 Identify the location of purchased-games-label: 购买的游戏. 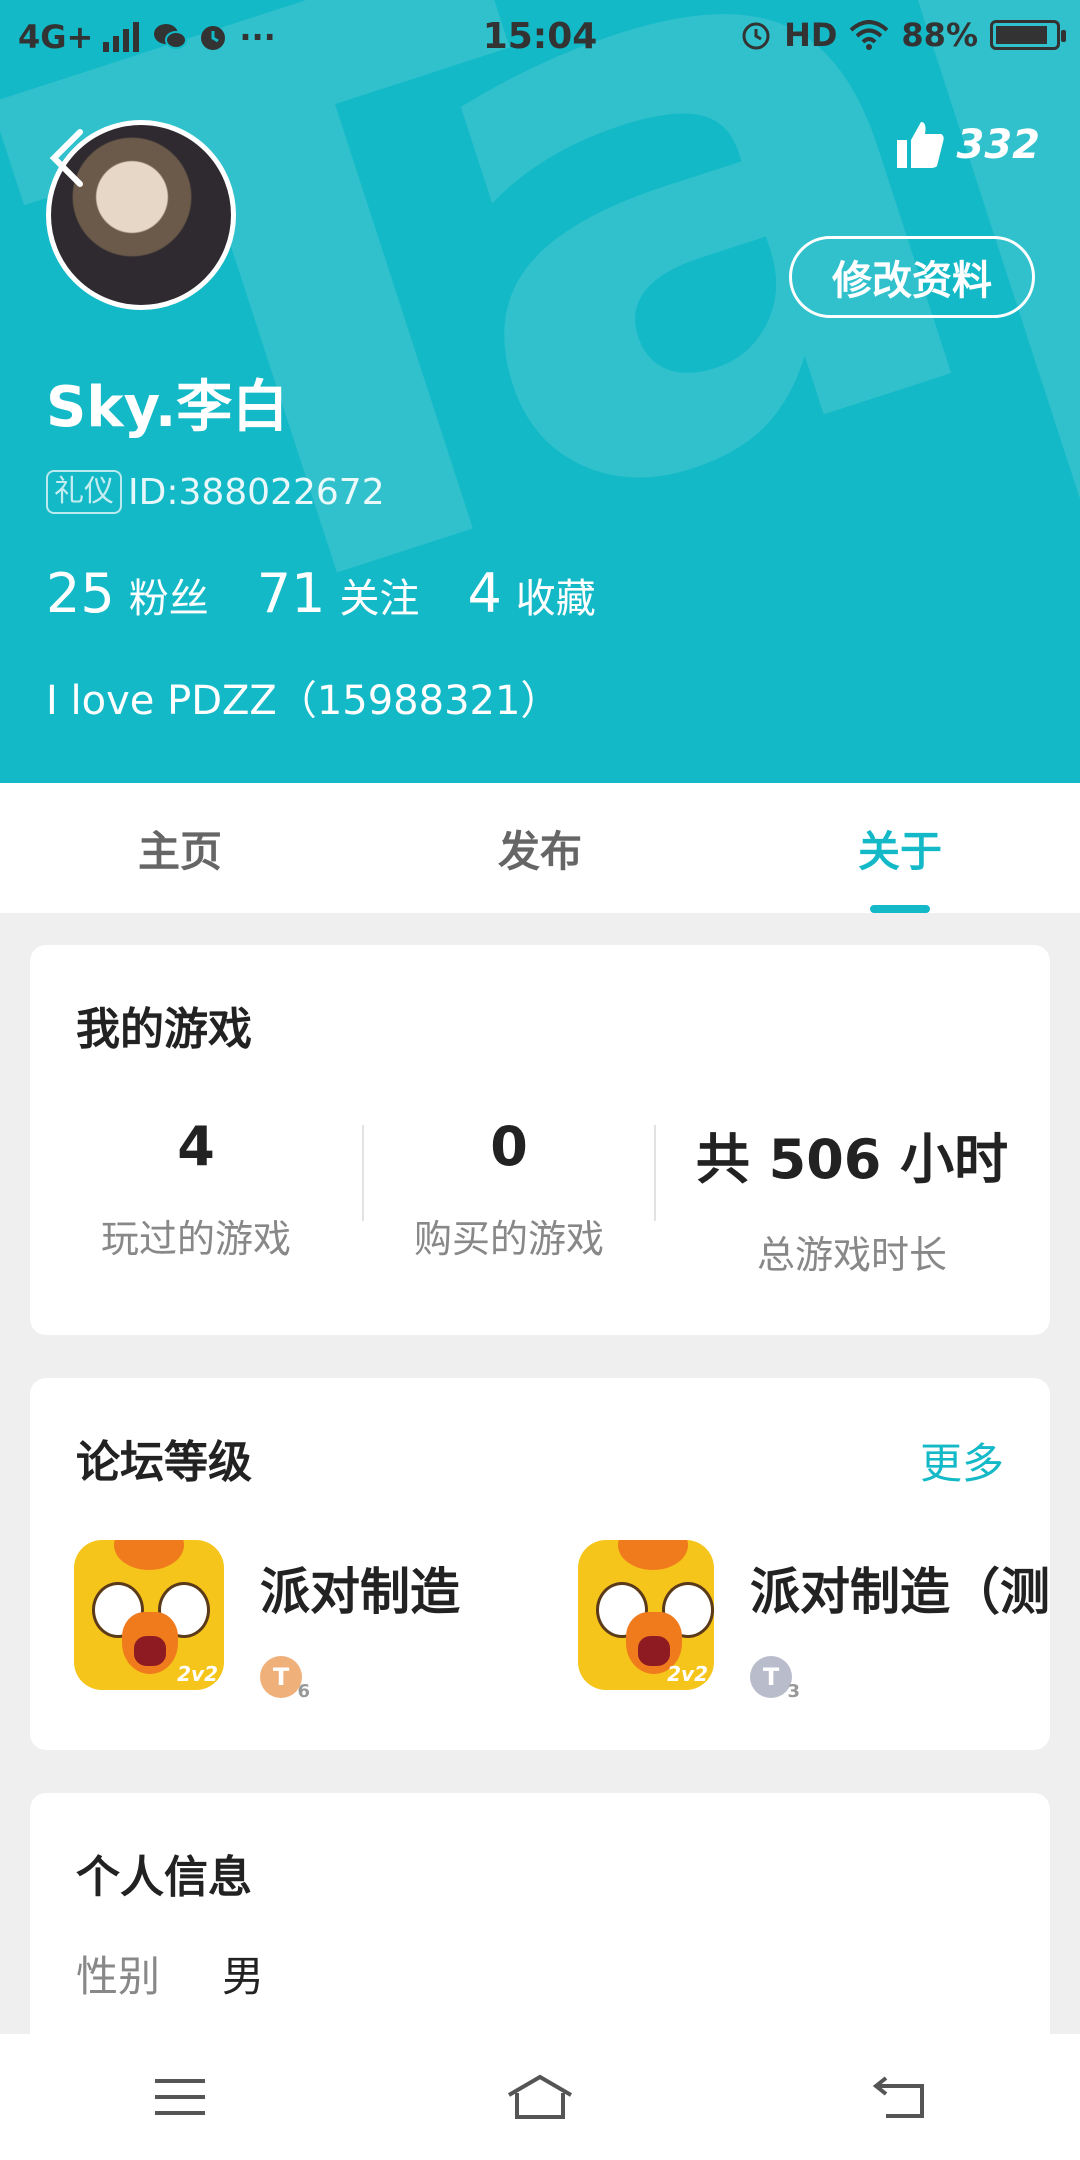
(508, 1239).